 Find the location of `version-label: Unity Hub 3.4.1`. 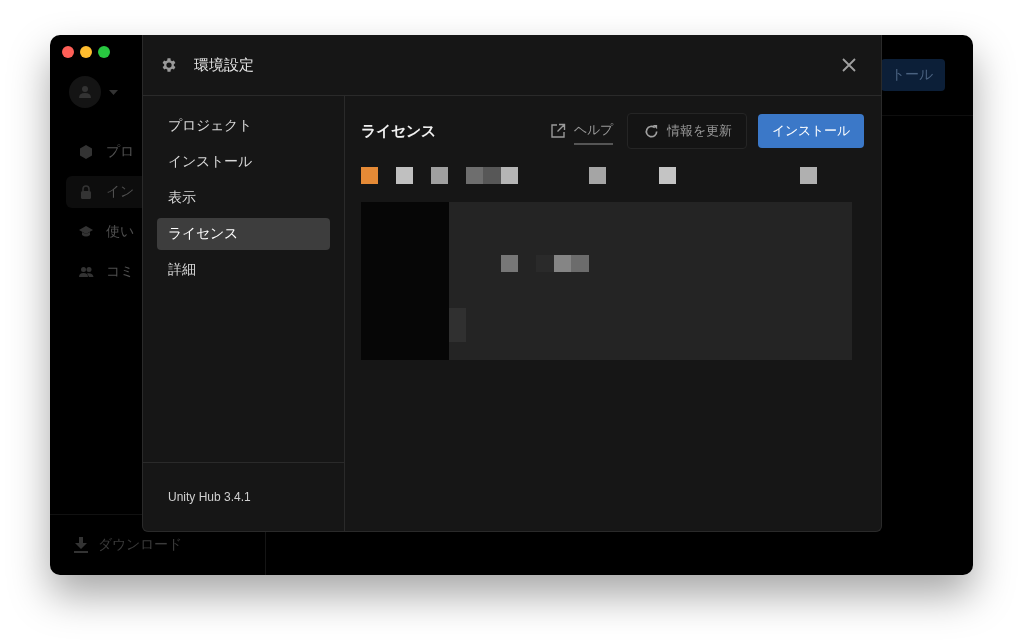

version-label: Unity Hub 3.4.1 is located at coordinates (209, 497).